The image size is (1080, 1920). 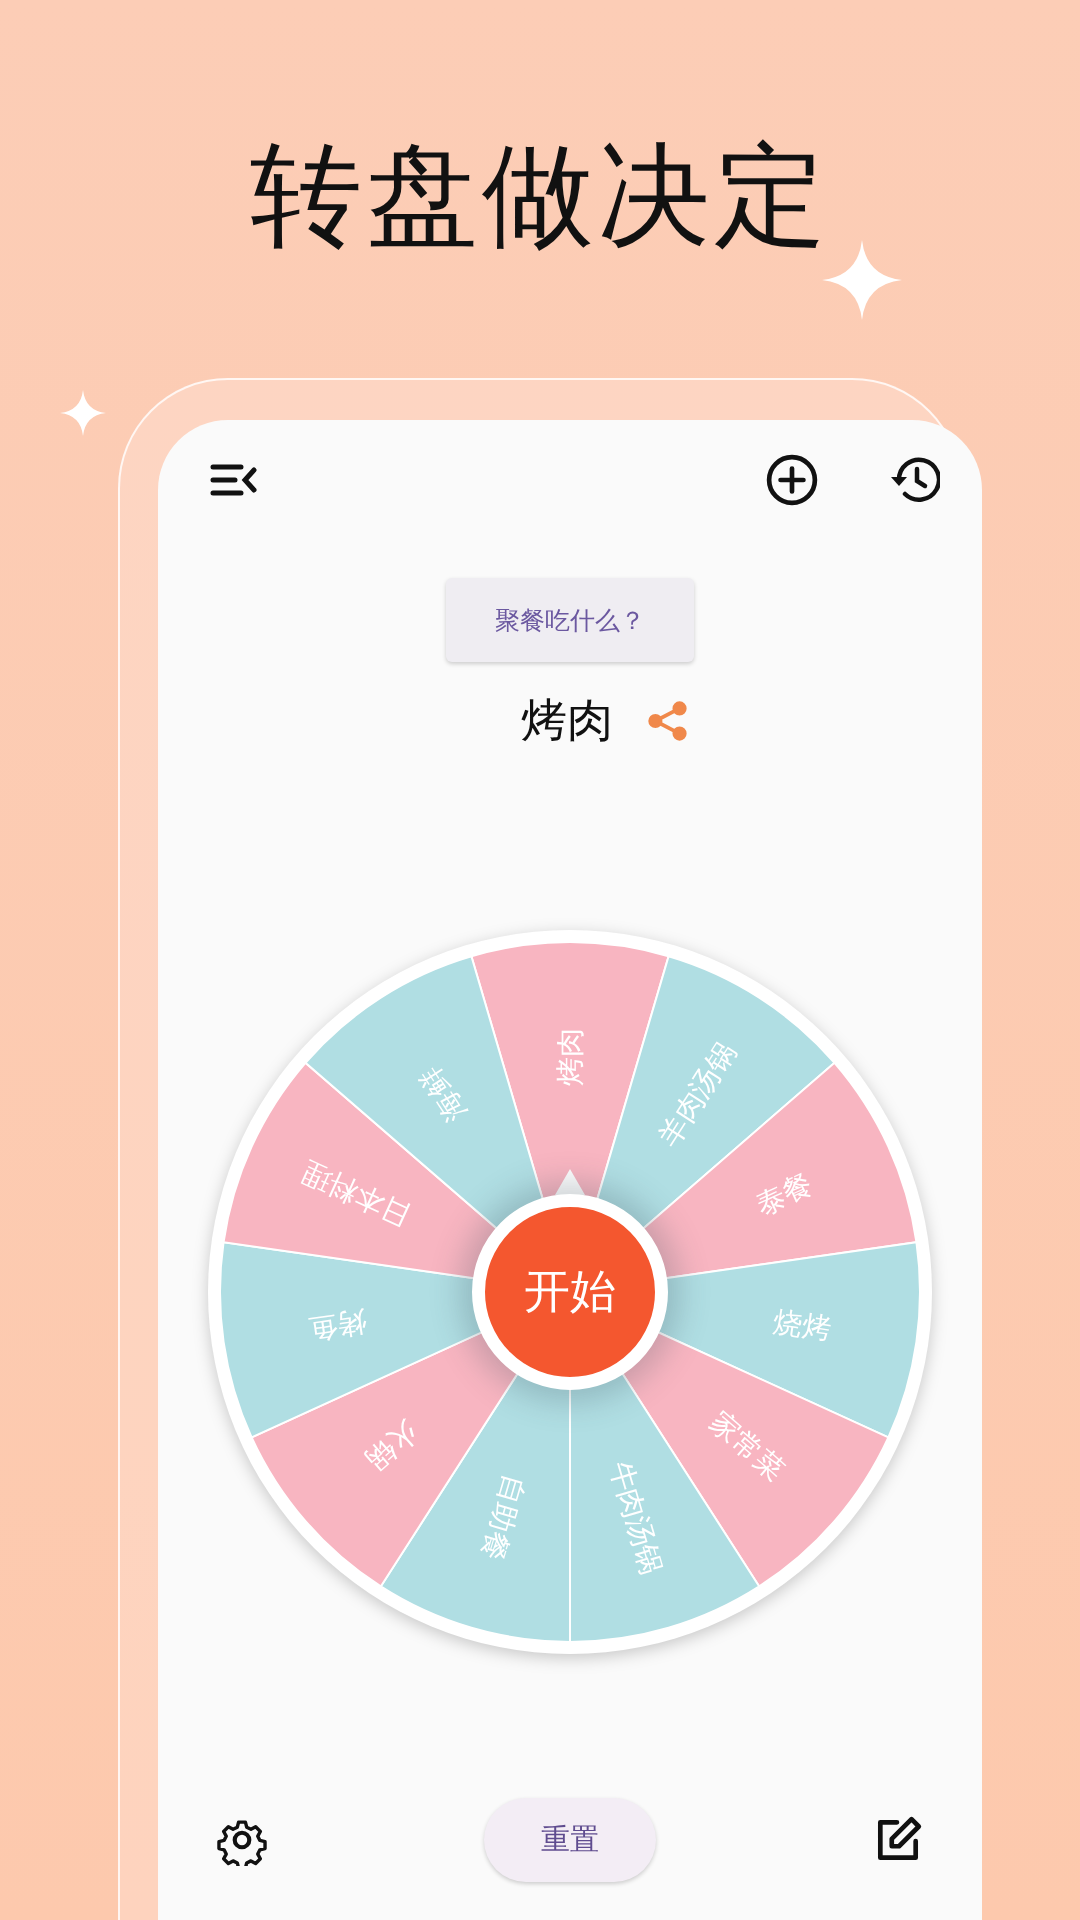 I want to click on segment-label: 海鲜, so click(x=442, y=1094).